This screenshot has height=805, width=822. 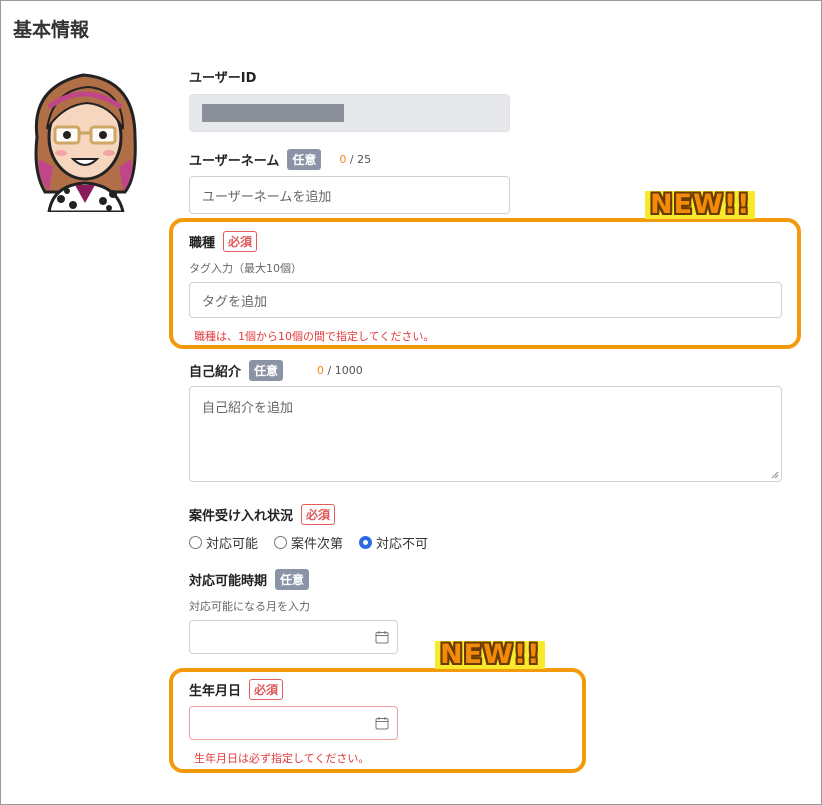 I want to click on radio-label: 対応可能, so click(x=232, y=544).